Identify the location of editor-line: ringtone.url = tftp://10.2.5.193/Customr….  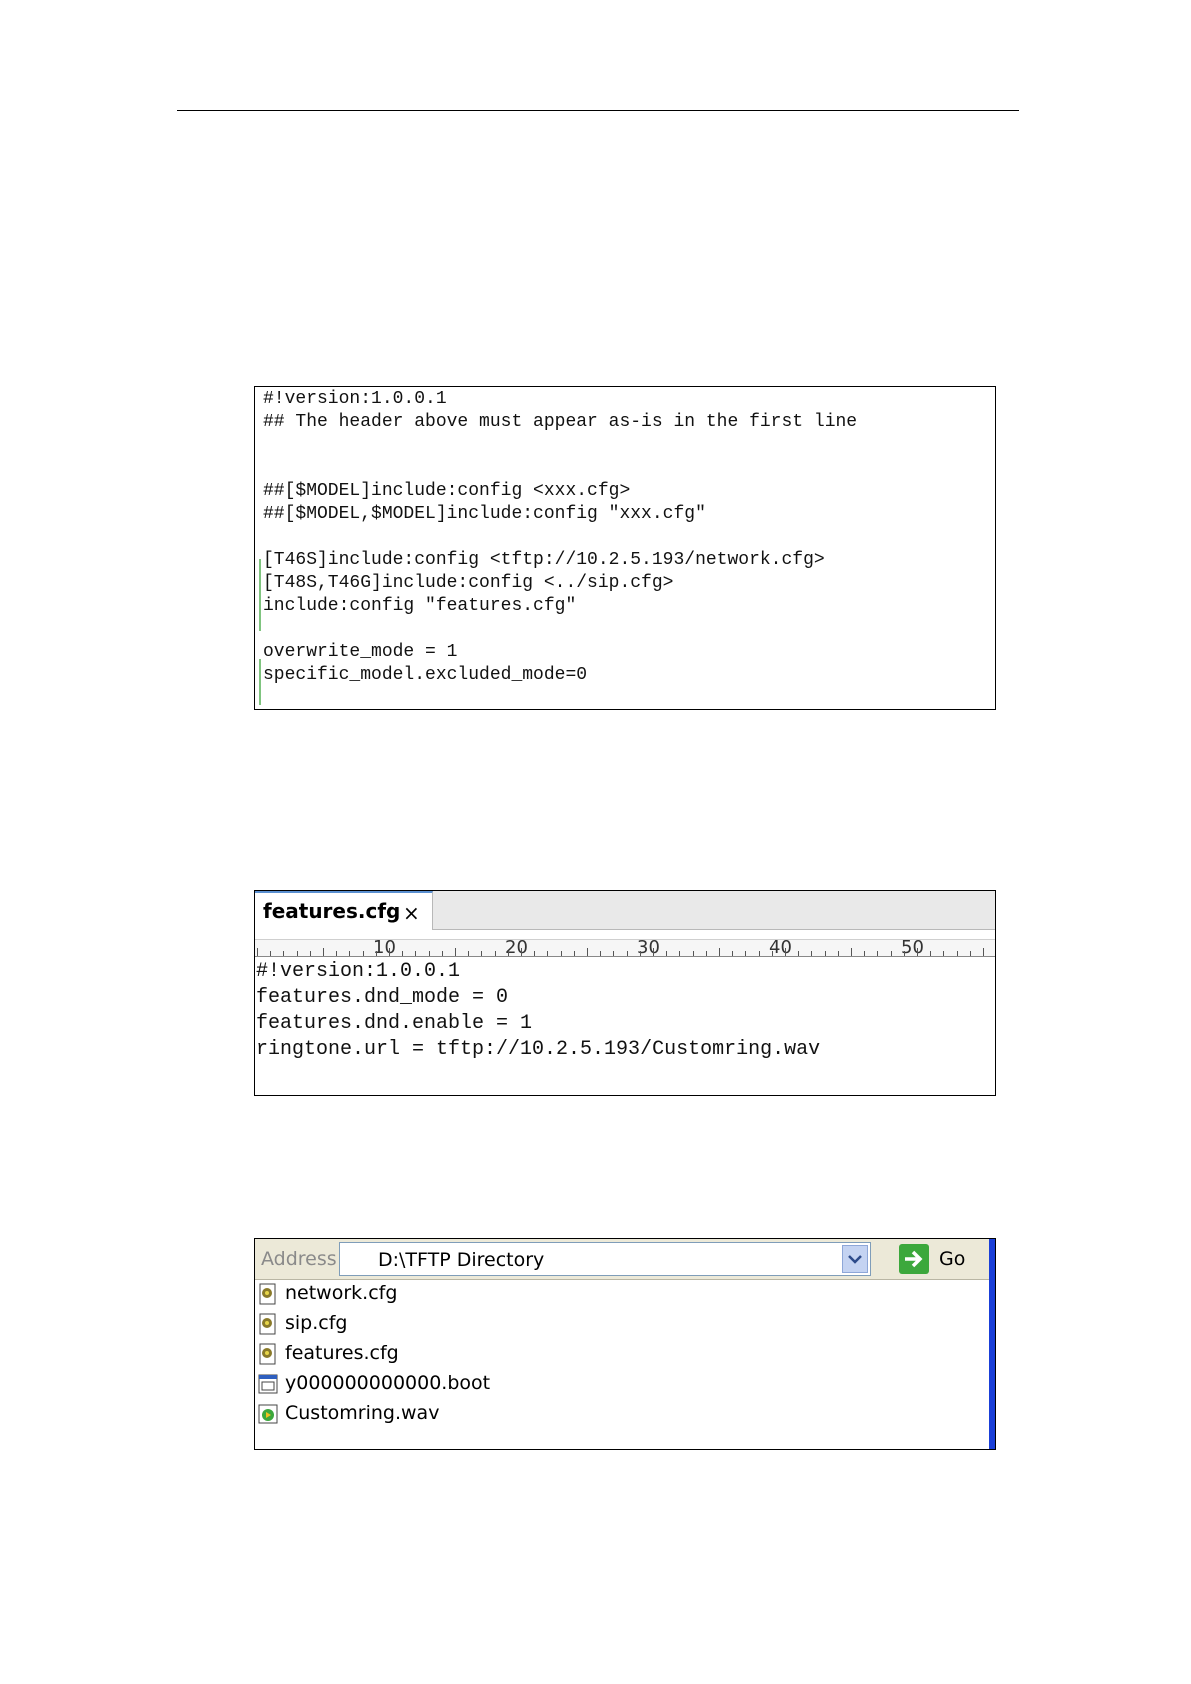
(538, 1049).